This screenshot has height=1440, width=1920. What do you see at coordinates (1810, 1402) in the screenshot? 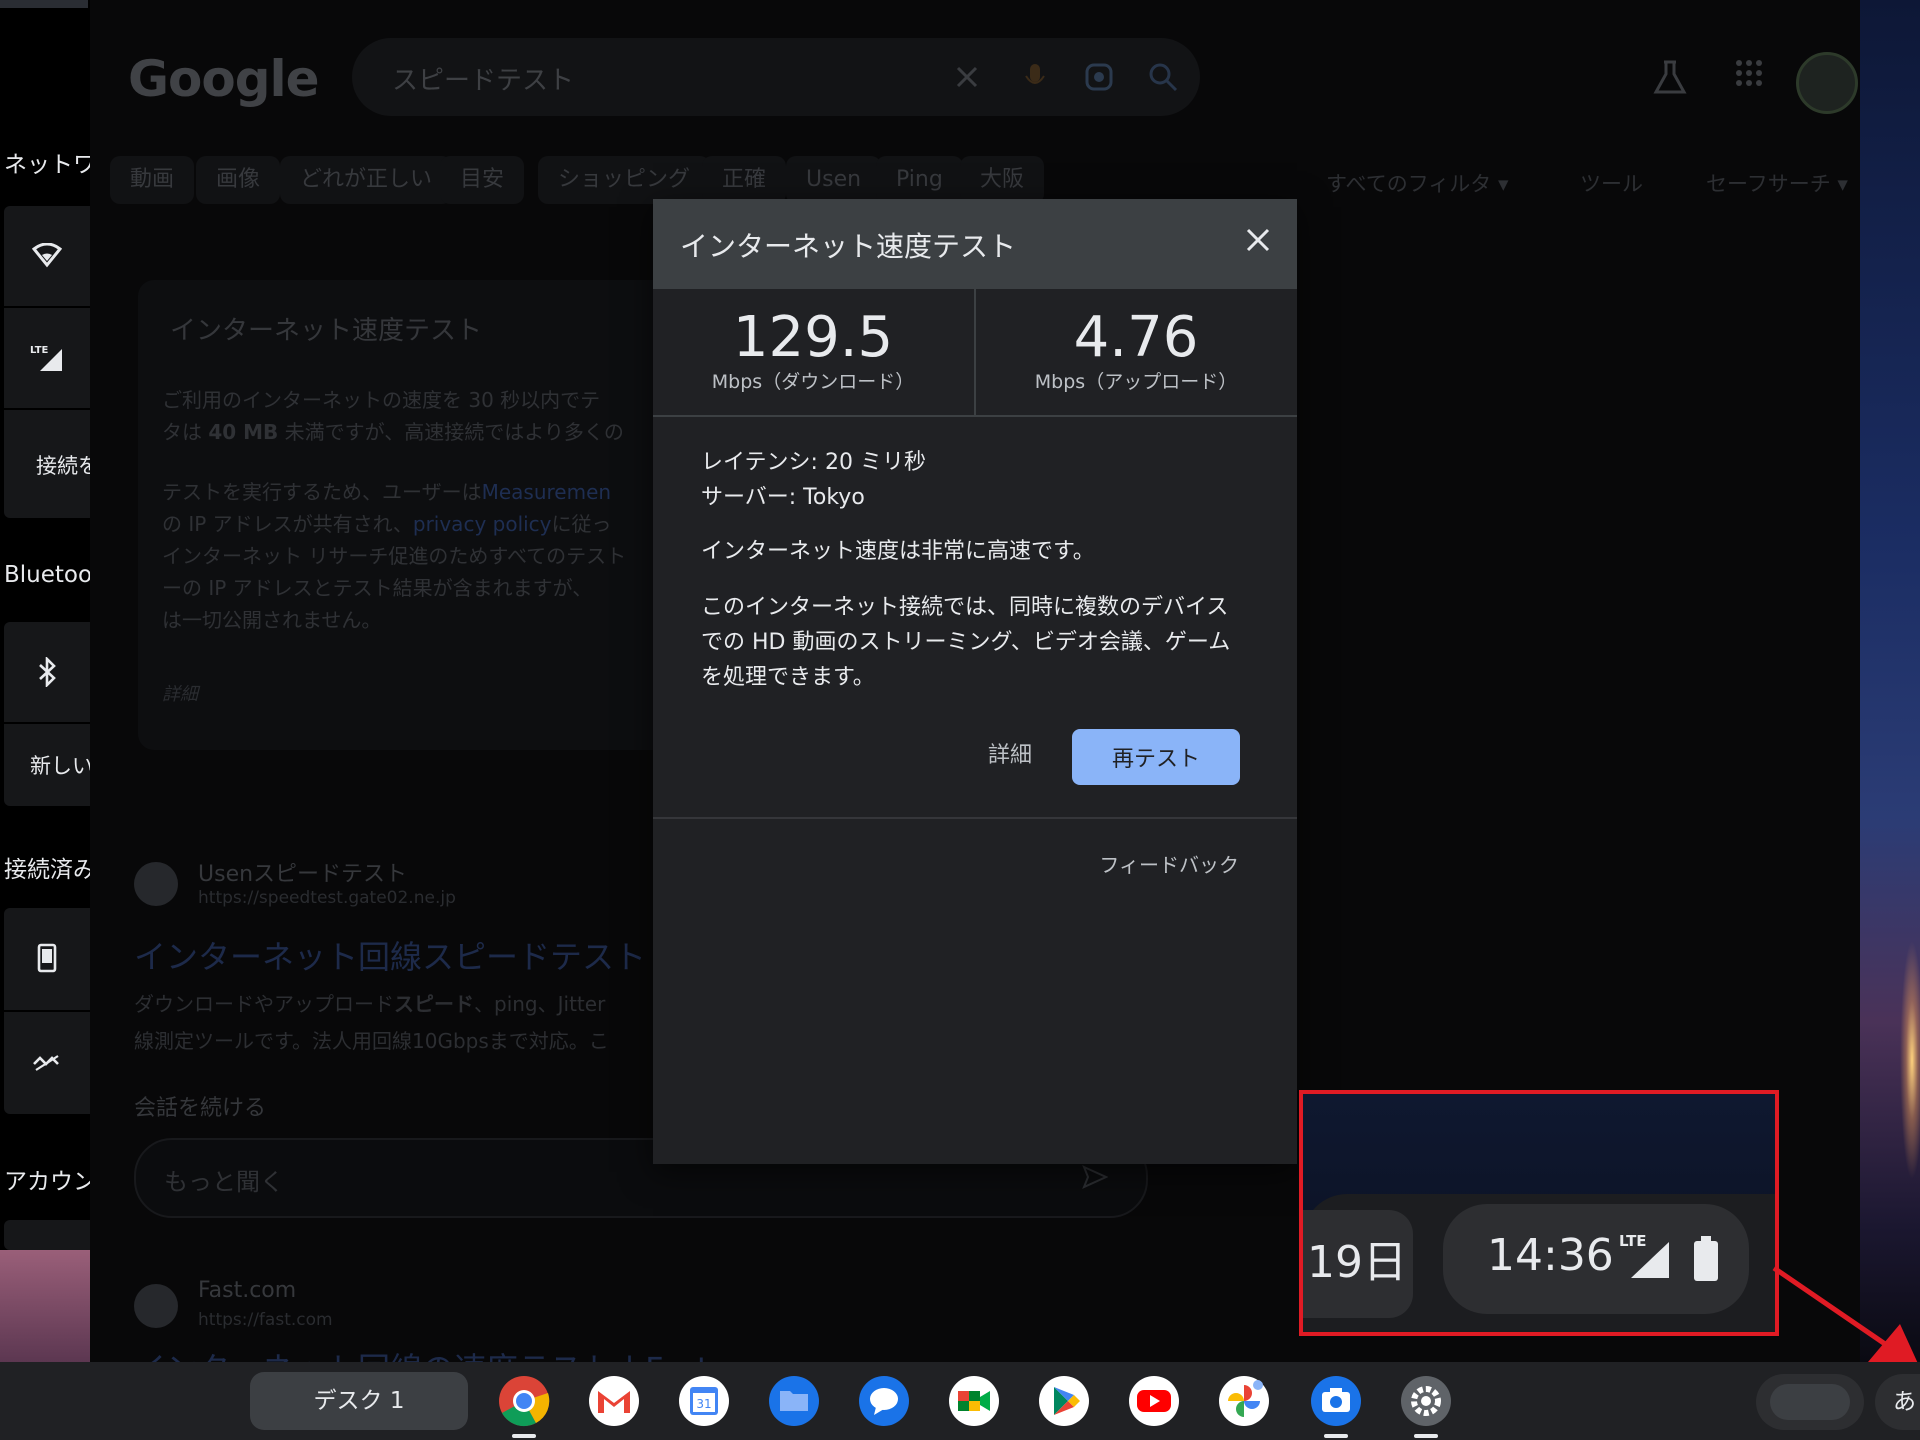
I see `notification-tray-pill` at bounding box center [1810, 1402].